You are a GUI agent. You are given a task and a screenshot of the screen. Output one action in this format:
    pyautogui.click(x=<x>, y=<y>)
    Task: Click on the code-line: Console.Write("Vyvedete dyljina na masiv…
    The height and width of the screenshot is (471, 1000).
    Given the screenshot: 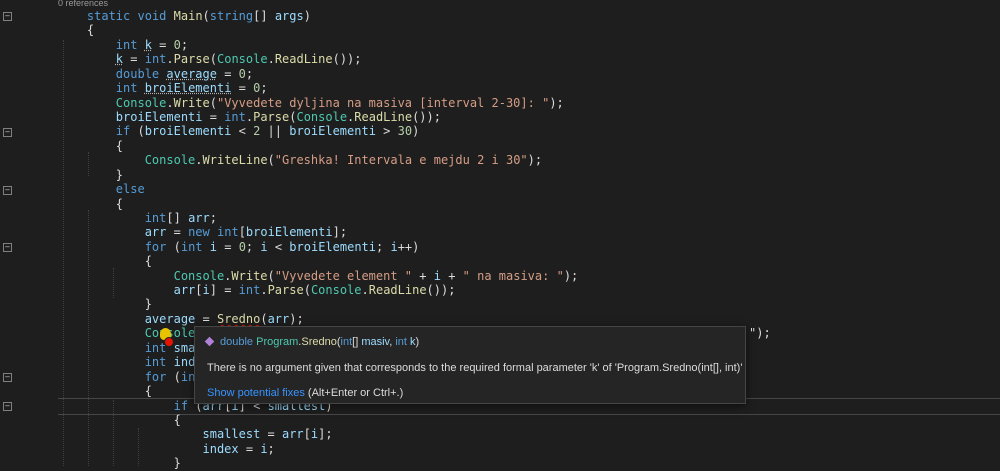 What is the action you would take?
    pyautogui.click(x=339, y=103)
    